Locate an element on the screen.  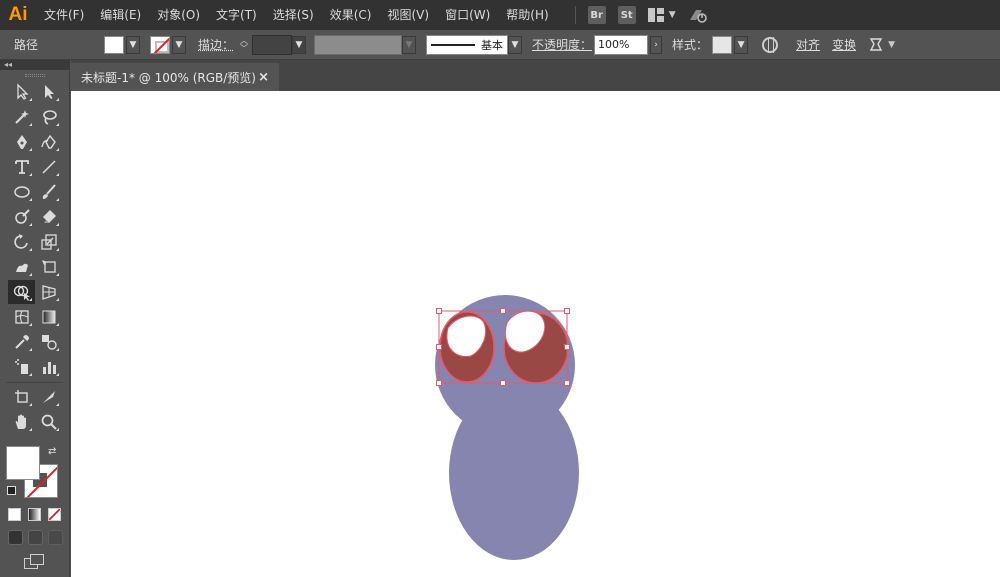
brush-definition-field: 基本 is located at coordinates (467, 44).